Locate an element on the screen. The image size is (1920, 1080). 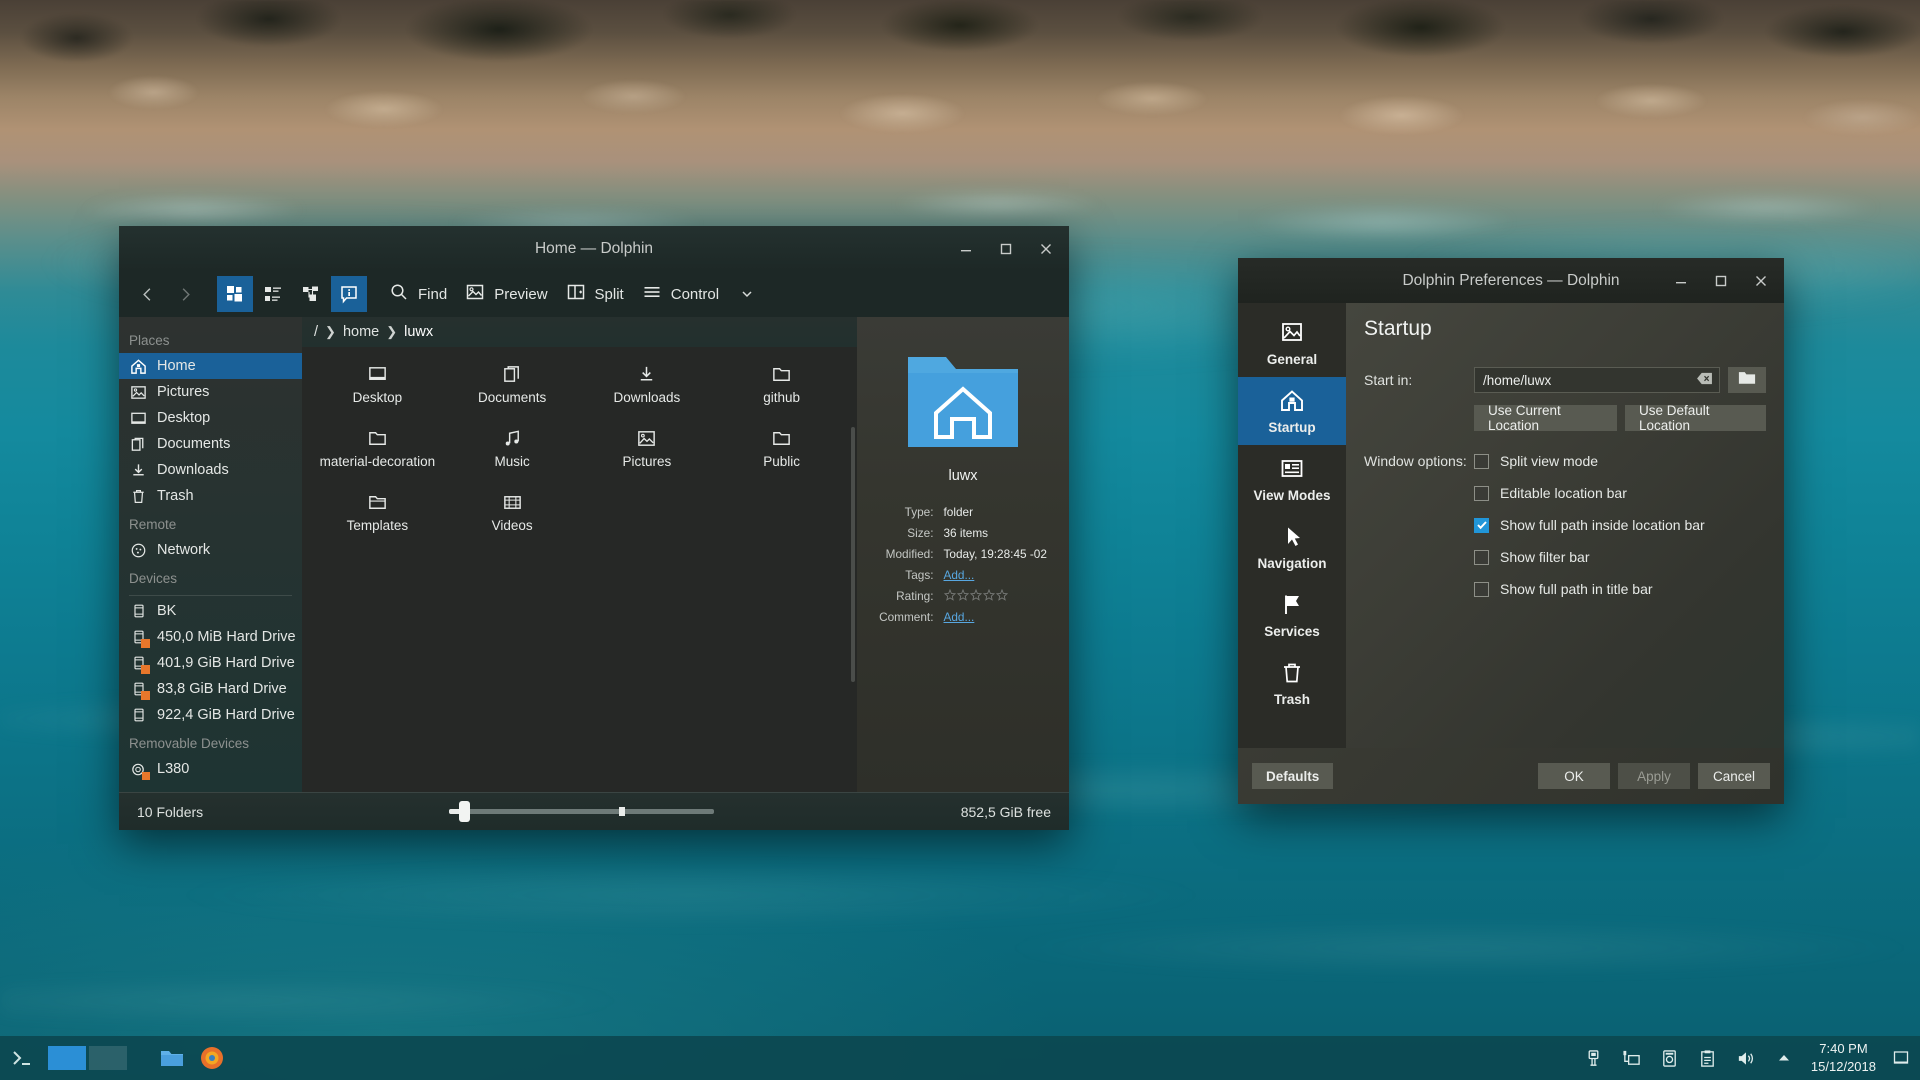
file-item: Downloads is located at coordinates (647, 390).